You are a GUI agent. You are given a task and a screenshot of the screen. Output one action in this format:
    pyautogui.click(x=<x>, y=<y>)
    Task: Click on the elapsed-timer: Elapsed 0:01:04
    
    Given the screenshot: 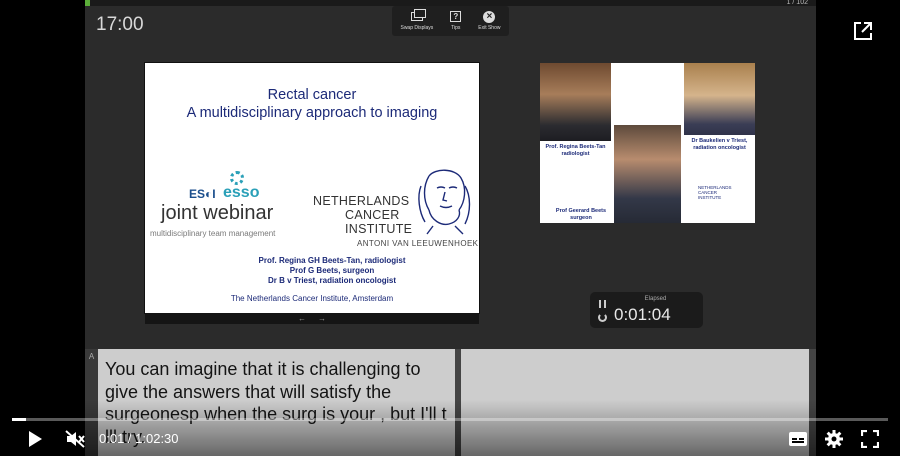 What is the action you would take?
    pyautogui.click(x=646, y=310)
    